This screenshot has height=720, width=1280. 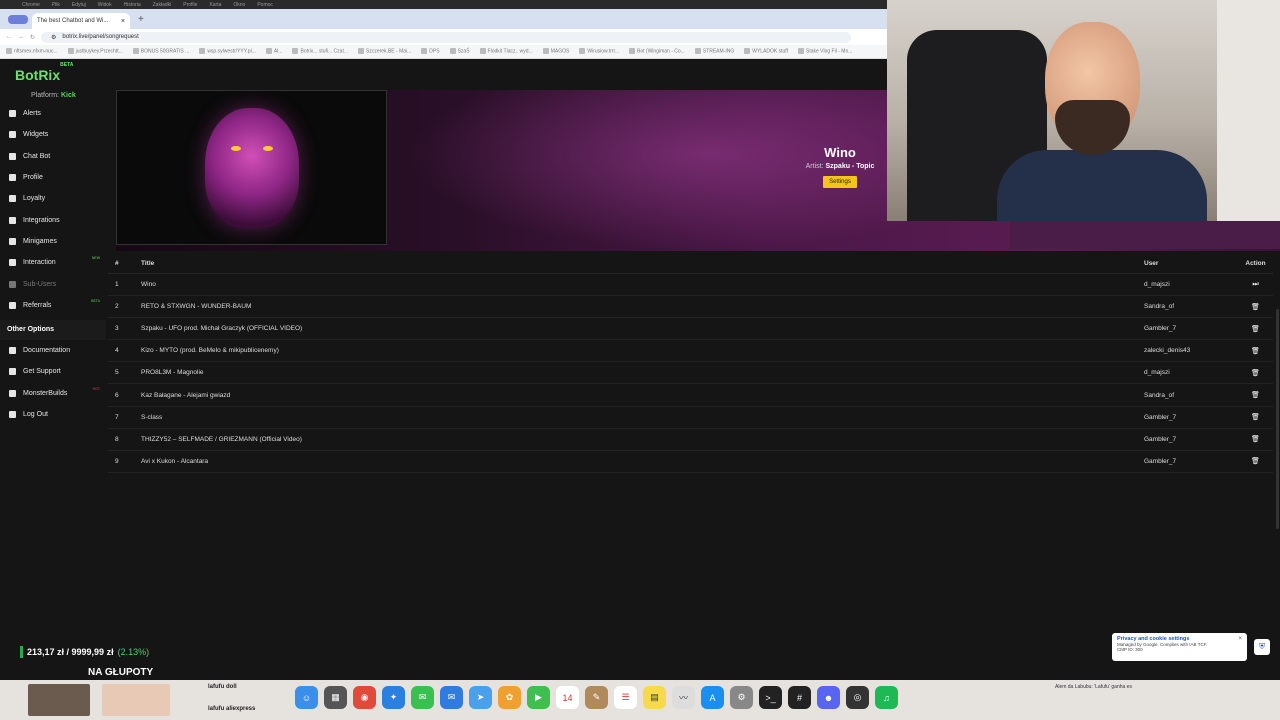 I want to click on back-icon: ←, so click(x=9, y=37).